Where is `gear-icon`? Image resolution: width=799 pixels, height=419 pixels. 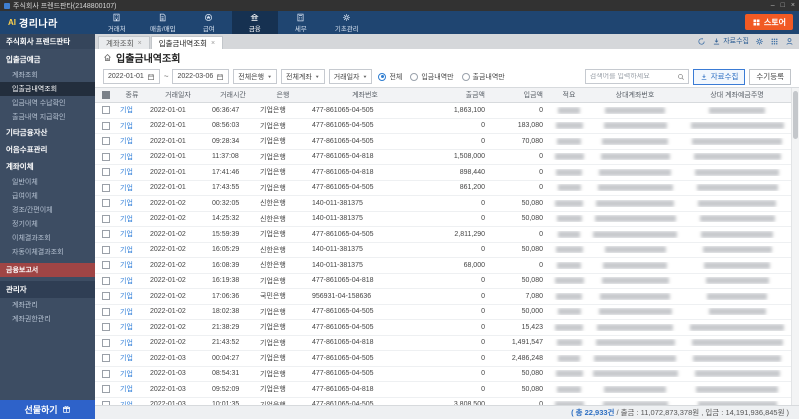
gear-icon is located at coordinates (759, 41).